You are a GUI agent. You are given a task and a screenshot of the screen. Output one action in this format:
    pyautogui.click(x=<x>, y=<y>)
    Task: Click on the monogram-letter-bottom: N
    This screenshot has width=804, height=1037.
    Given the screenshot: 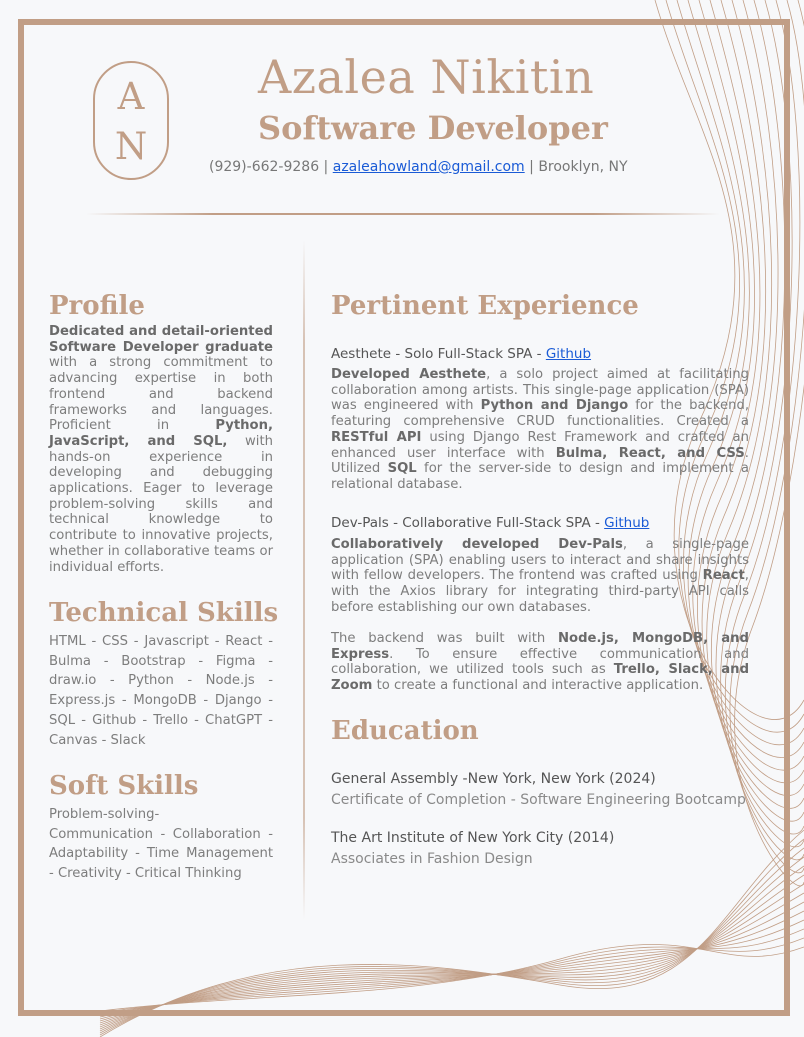 What is the action you would take?
    pyautogui.click(x=131, y=146)
    